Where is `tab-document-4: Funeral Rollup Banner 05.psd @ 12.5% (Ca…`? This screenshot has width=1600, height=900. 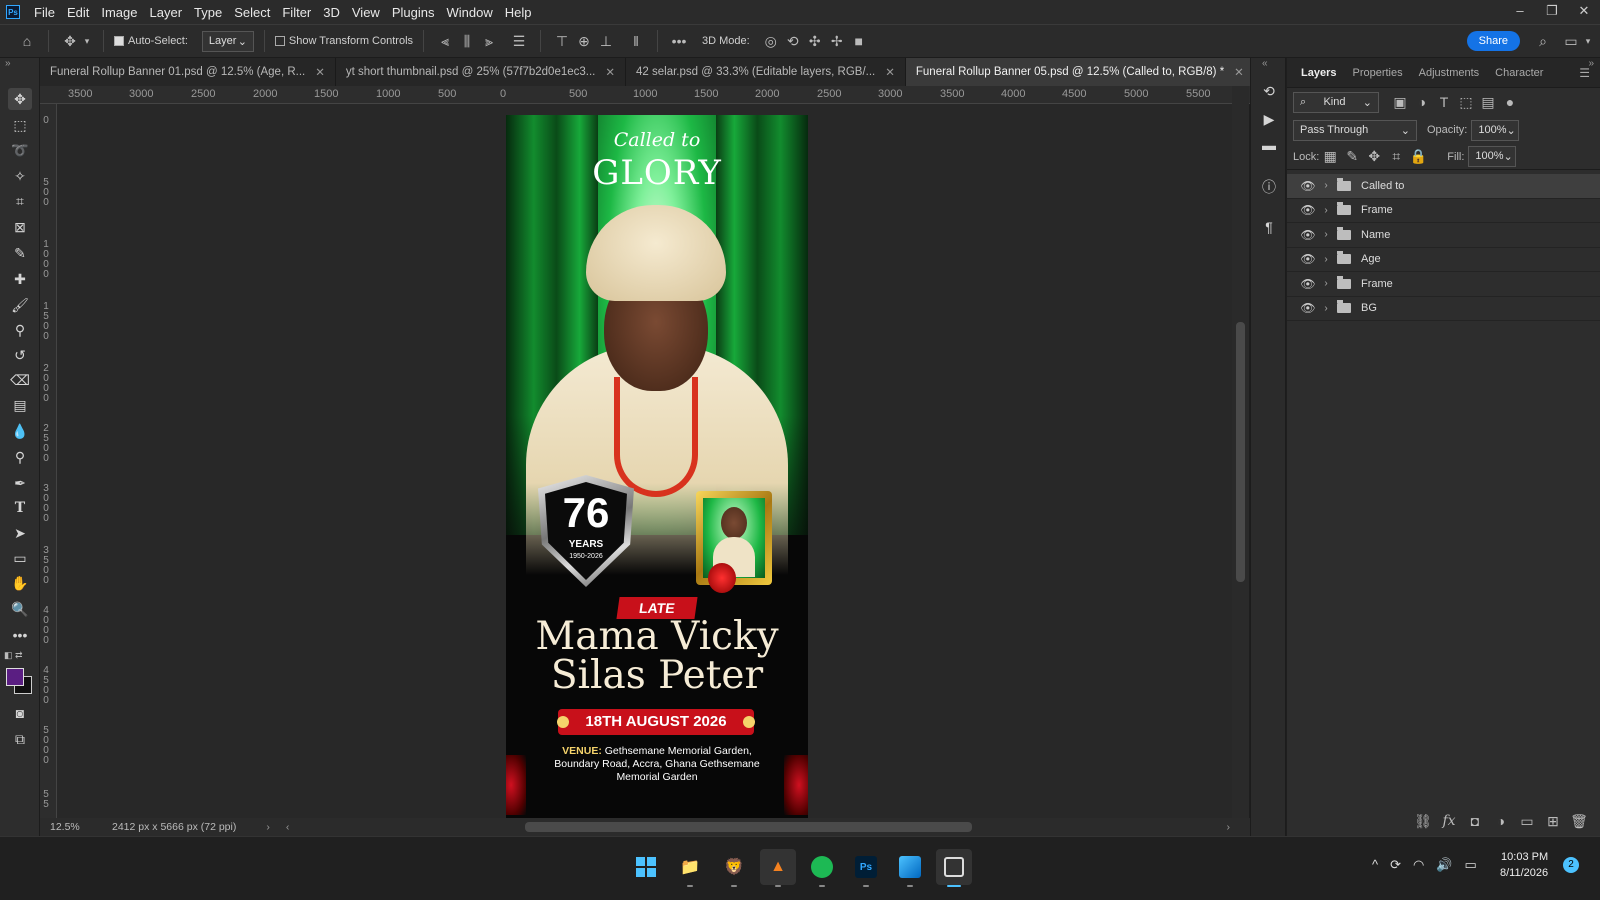
tab-document-4: Funeral Rollup Banner 05.psd @ 12.5% (Ca… is located at coordinates (1080, 72).